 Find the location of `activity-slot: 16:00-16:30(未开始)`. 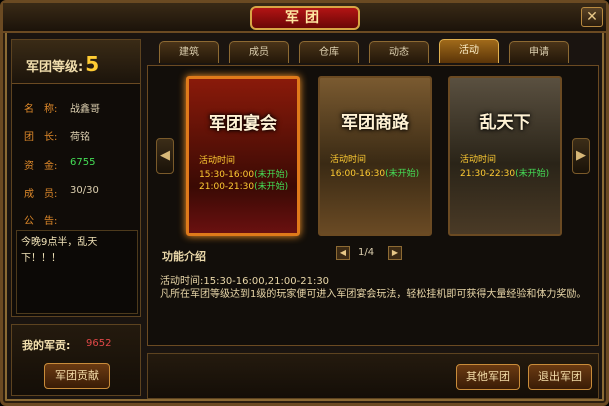

activity-slot: 16:00-16:30(未开始) is located at coordinates (374, 172).